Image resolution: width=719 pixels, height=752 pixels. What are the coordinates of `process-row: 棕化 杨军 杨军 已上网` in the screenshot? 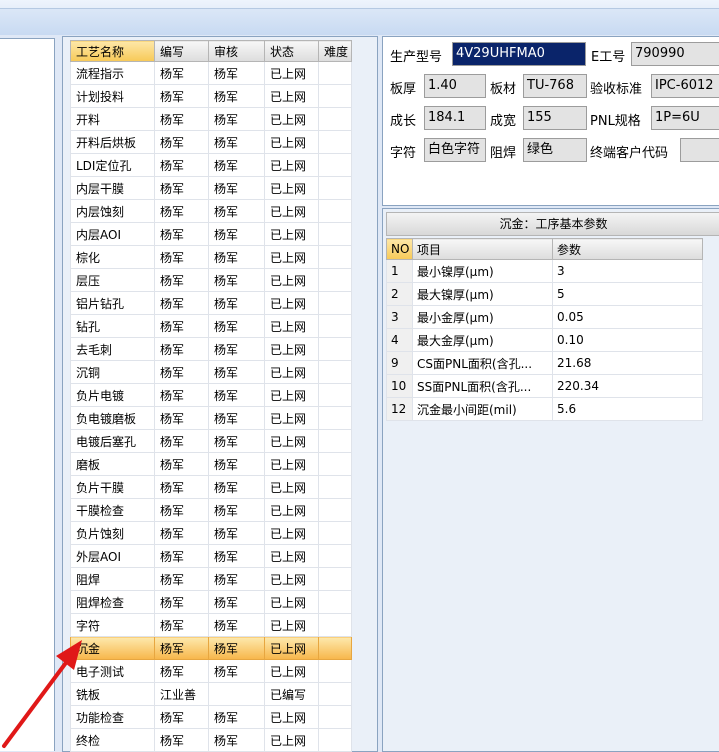 It's located at (211, 257).